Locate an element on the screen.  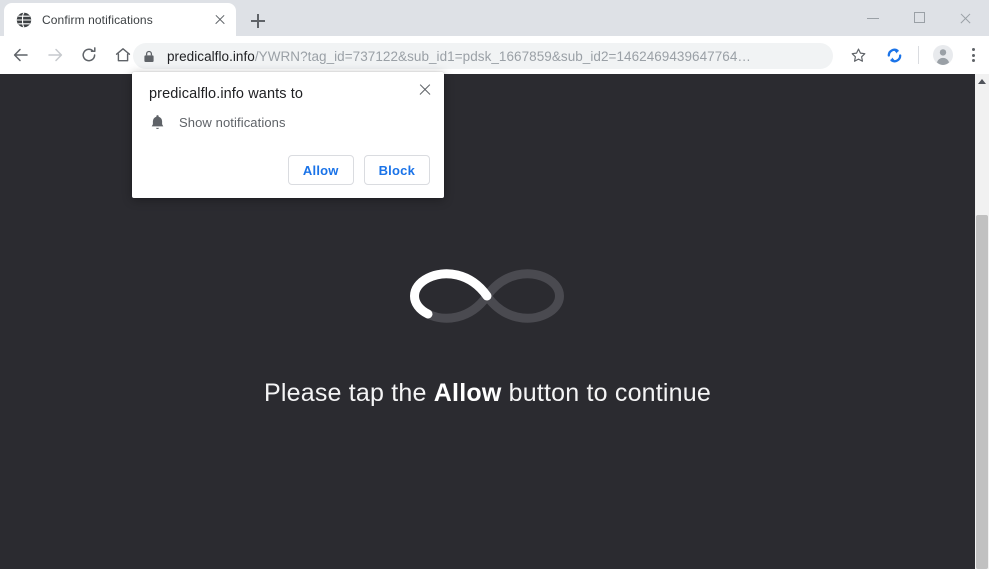
close-tab-icon is located at coordinates (220, 20).